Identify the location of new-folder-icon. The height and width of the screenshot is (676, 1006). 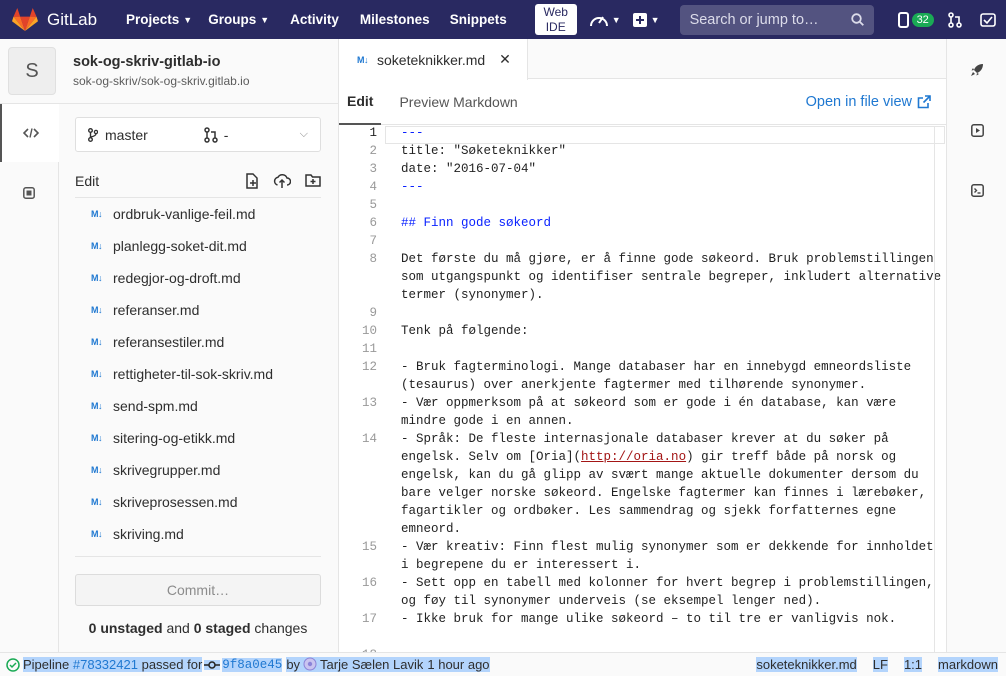
(313, 180).